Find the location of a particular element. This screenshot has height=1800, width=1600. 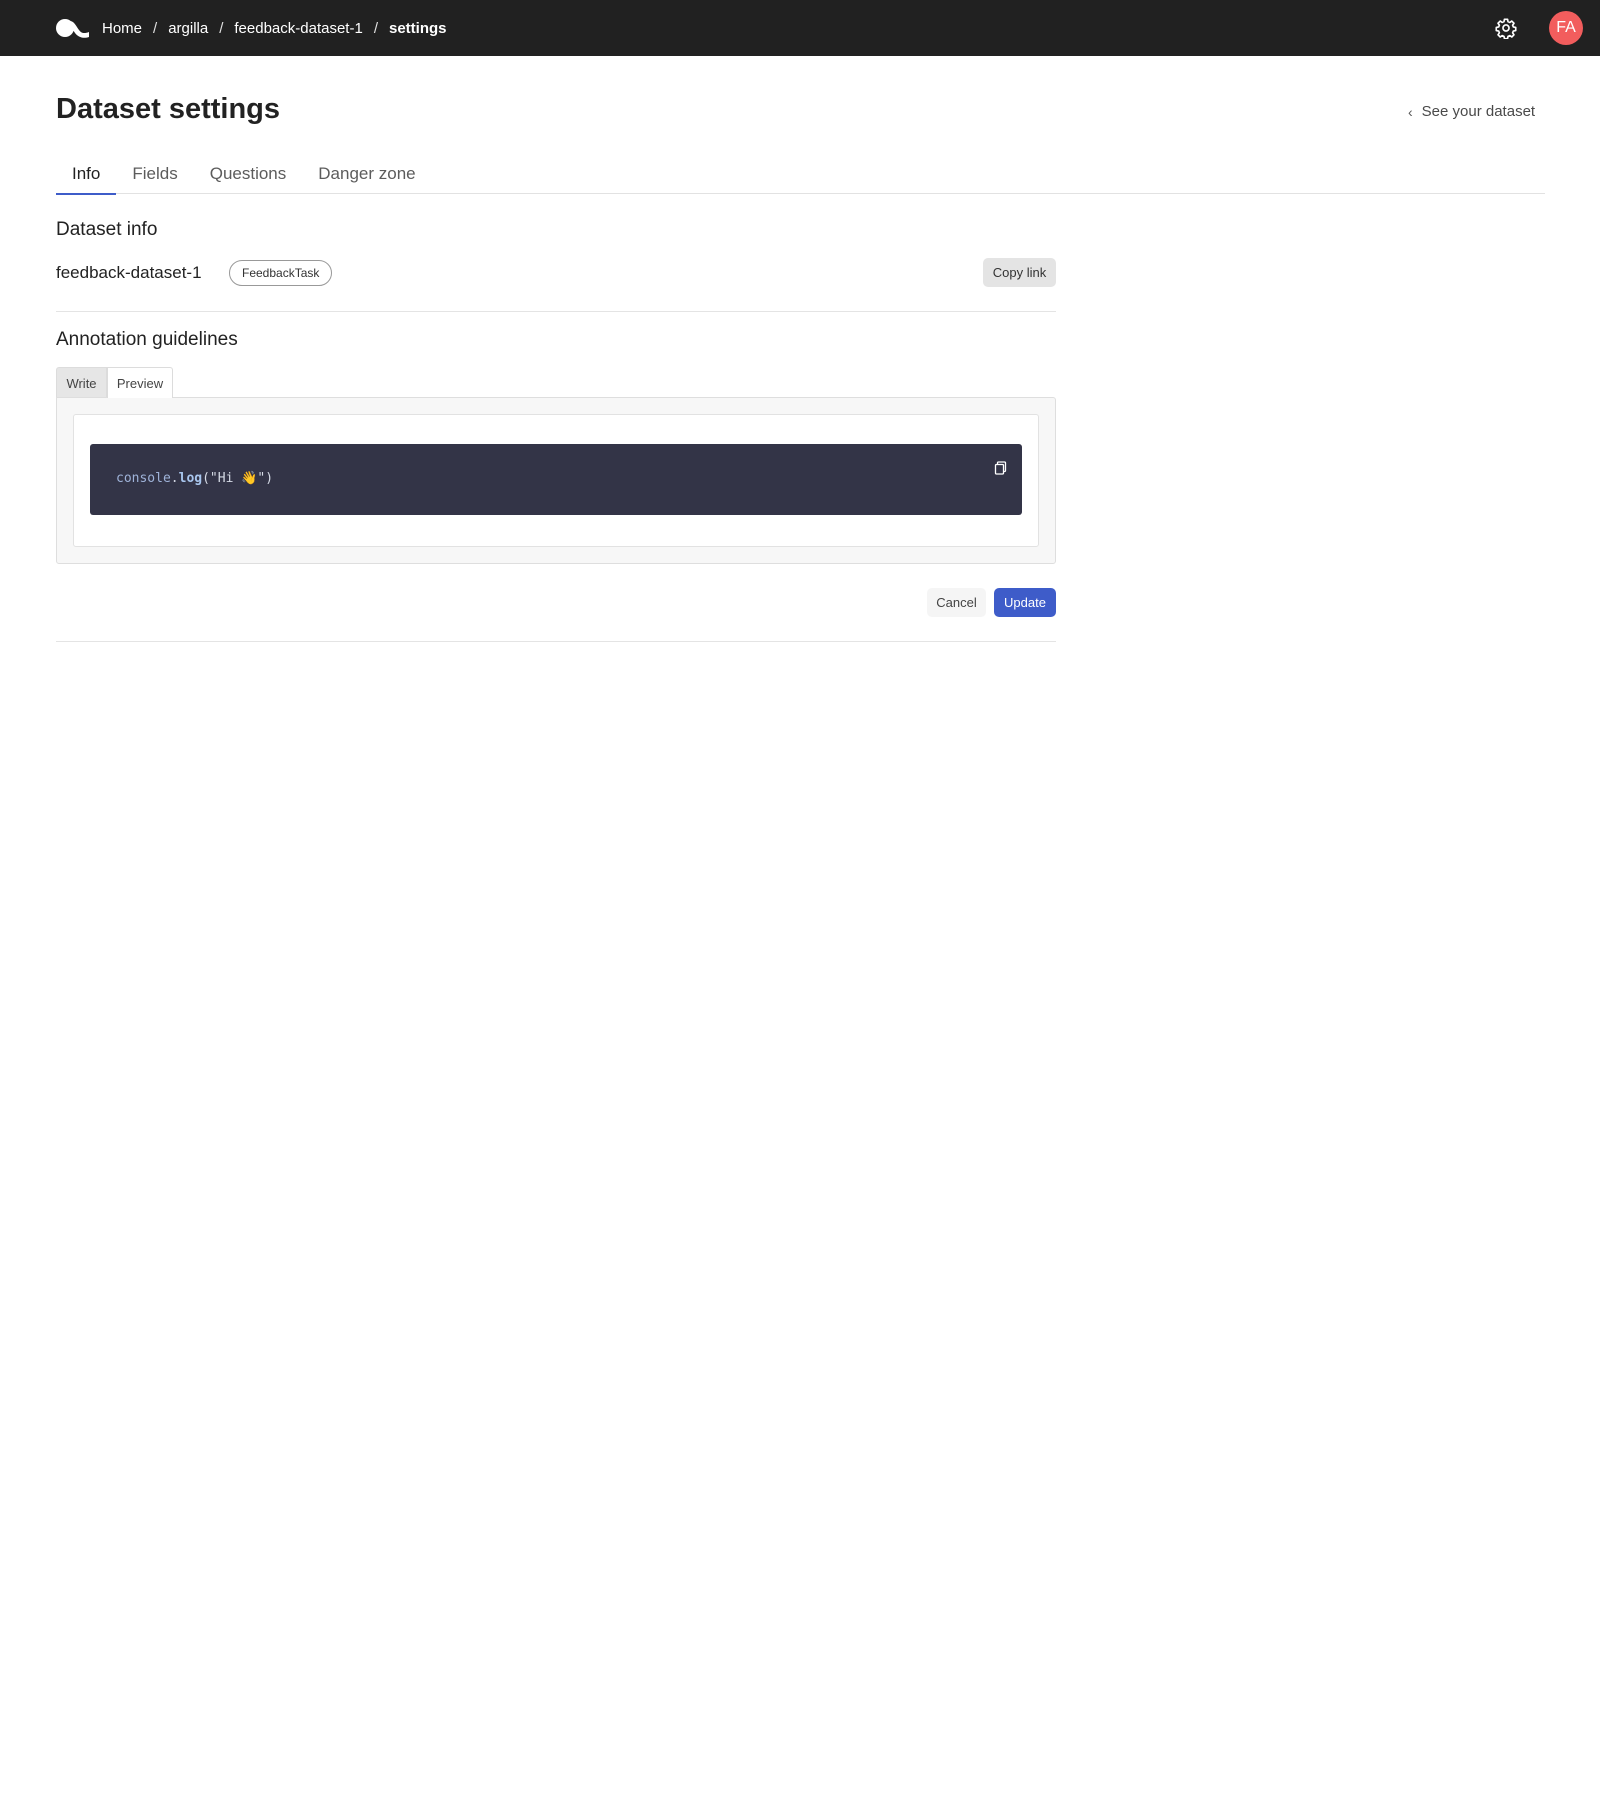

dataset-name: feedback-dataset-1 is located at coordinates (129, 272).